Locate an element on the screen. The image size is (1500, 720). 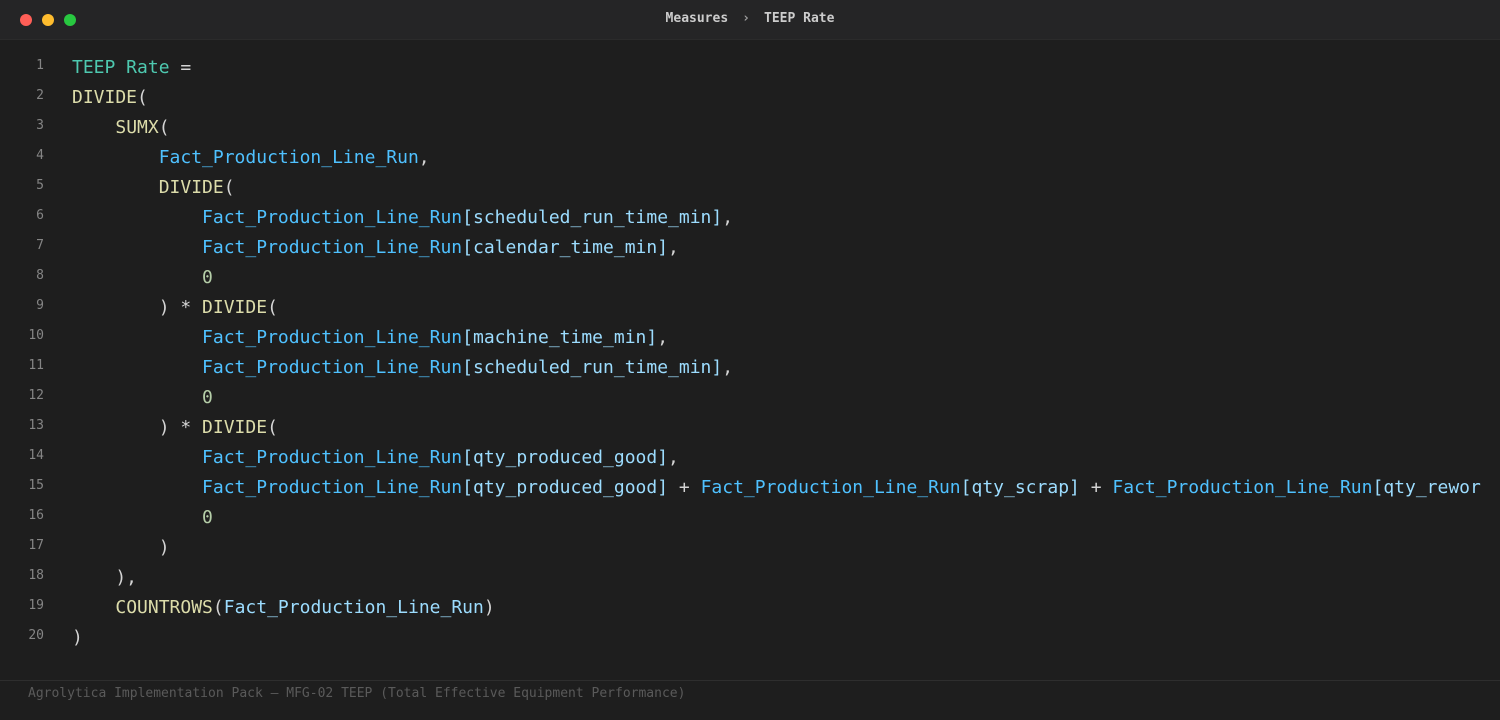
function-token: COUNTROWS is located at coordinates (164, 607).